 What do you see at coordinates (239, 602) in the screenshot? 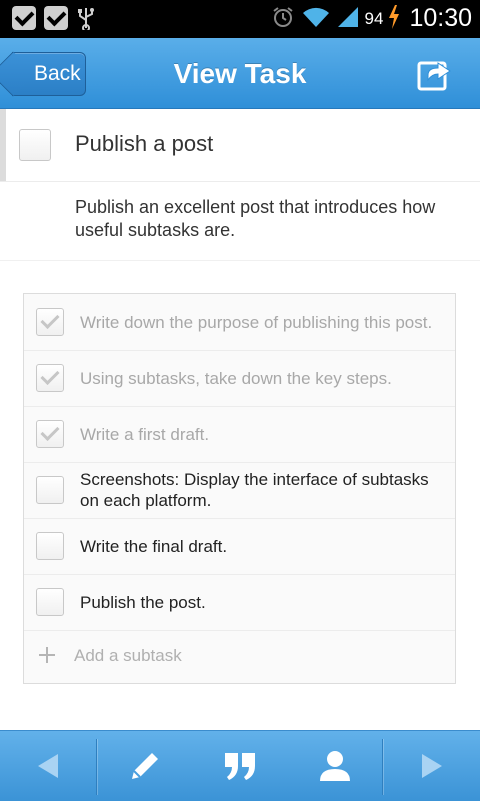
I see `subtask-item: Publish the post.` at bounding box center [239, 602].